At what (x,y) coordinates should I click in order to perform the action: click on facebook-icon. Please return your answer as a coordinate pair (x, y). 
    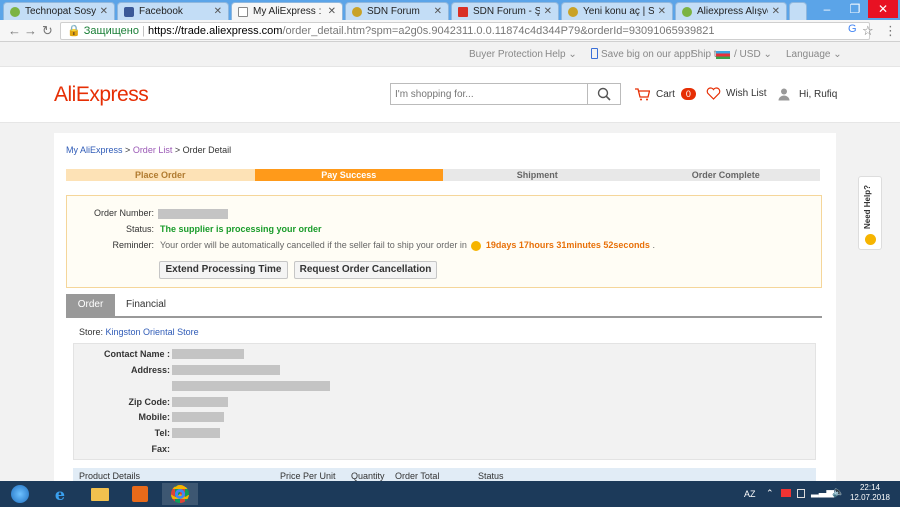
    Looking at the image, I should click on (129, 11).